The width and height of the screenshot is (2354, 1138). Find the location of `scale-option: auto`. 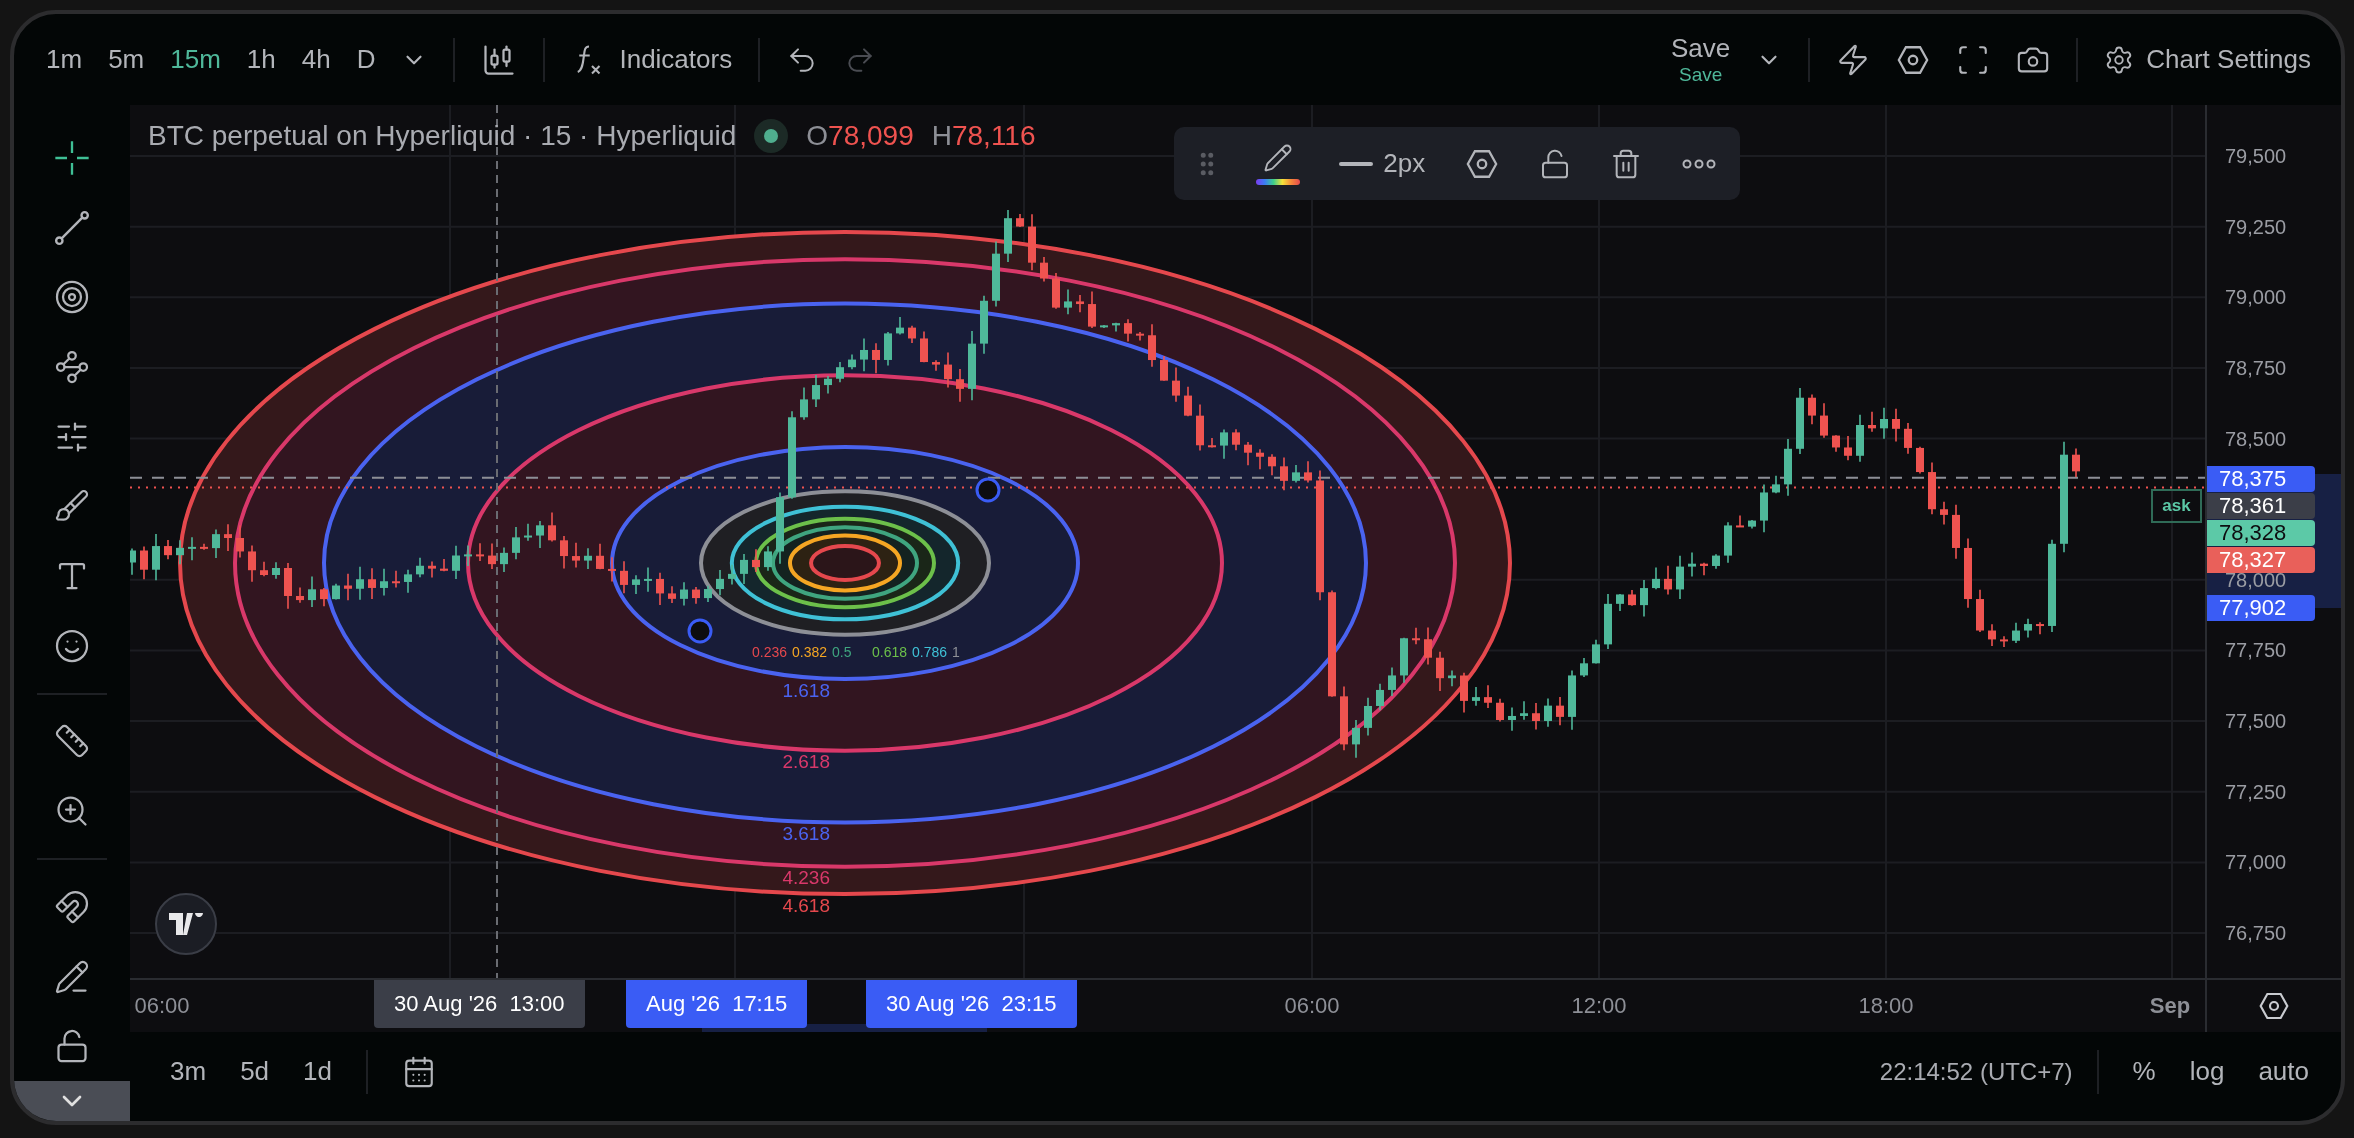

scale-option: auto is located at coordinates (2283, 1071).